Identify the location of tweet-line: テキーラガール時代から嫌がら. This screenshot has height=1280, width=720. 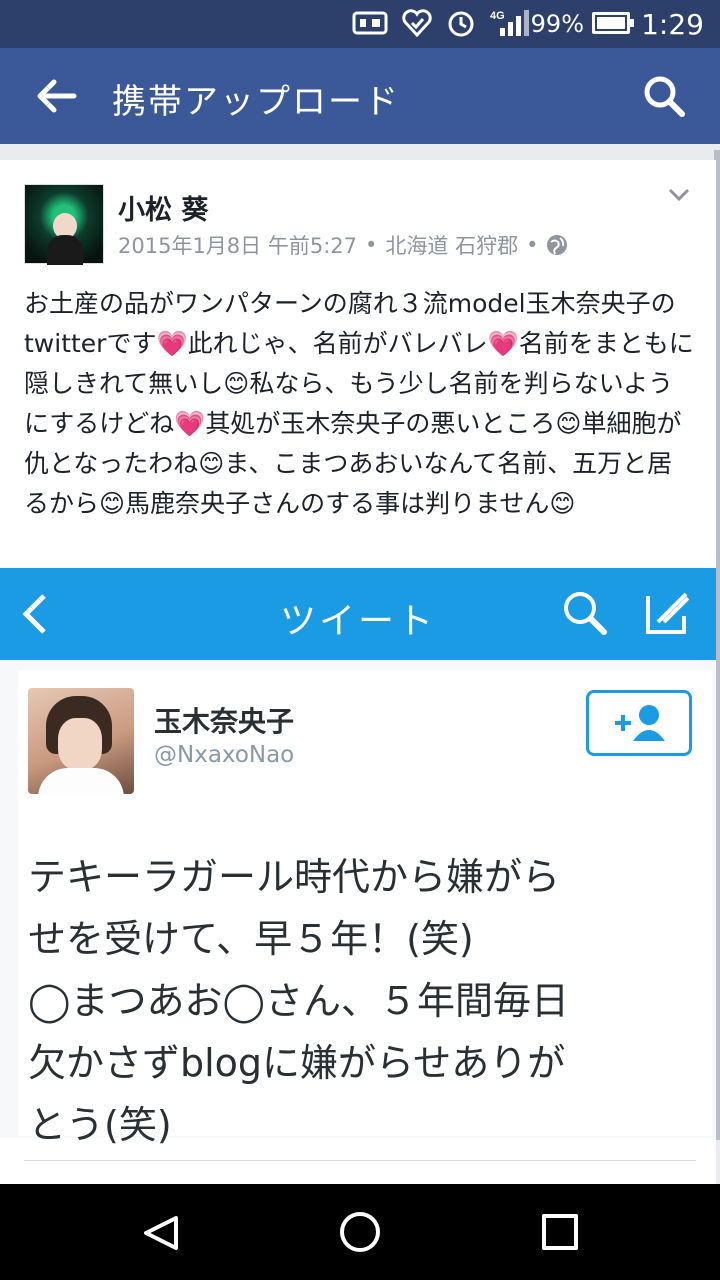
(294, 877).